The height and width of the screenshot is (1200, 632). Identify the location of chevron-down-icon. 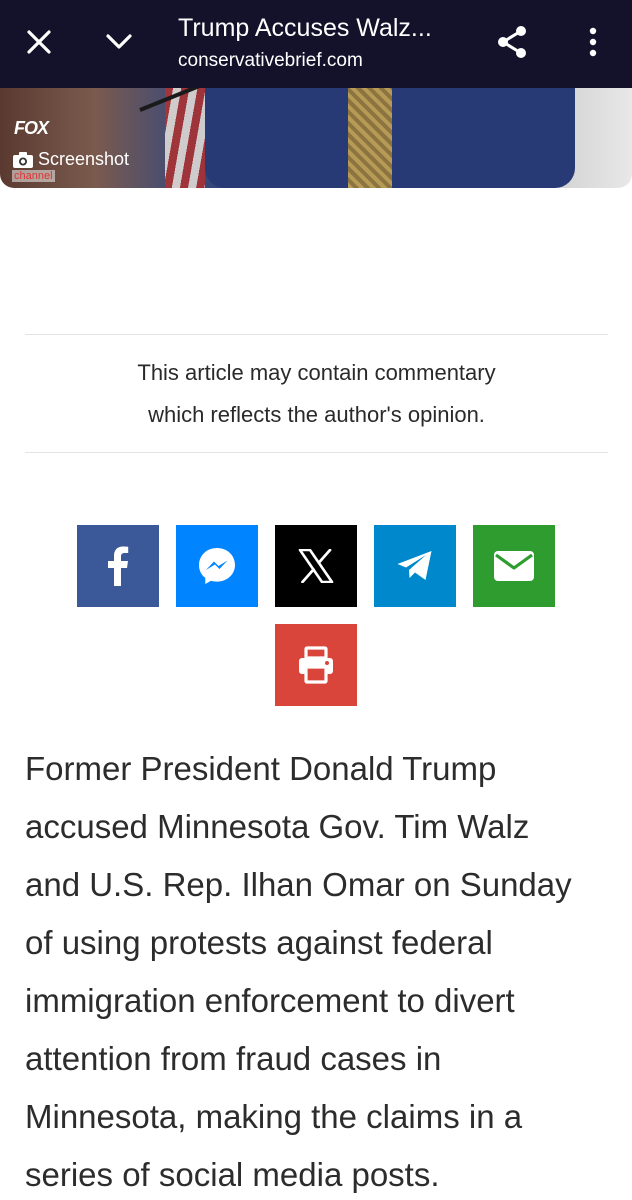
(119, 41).